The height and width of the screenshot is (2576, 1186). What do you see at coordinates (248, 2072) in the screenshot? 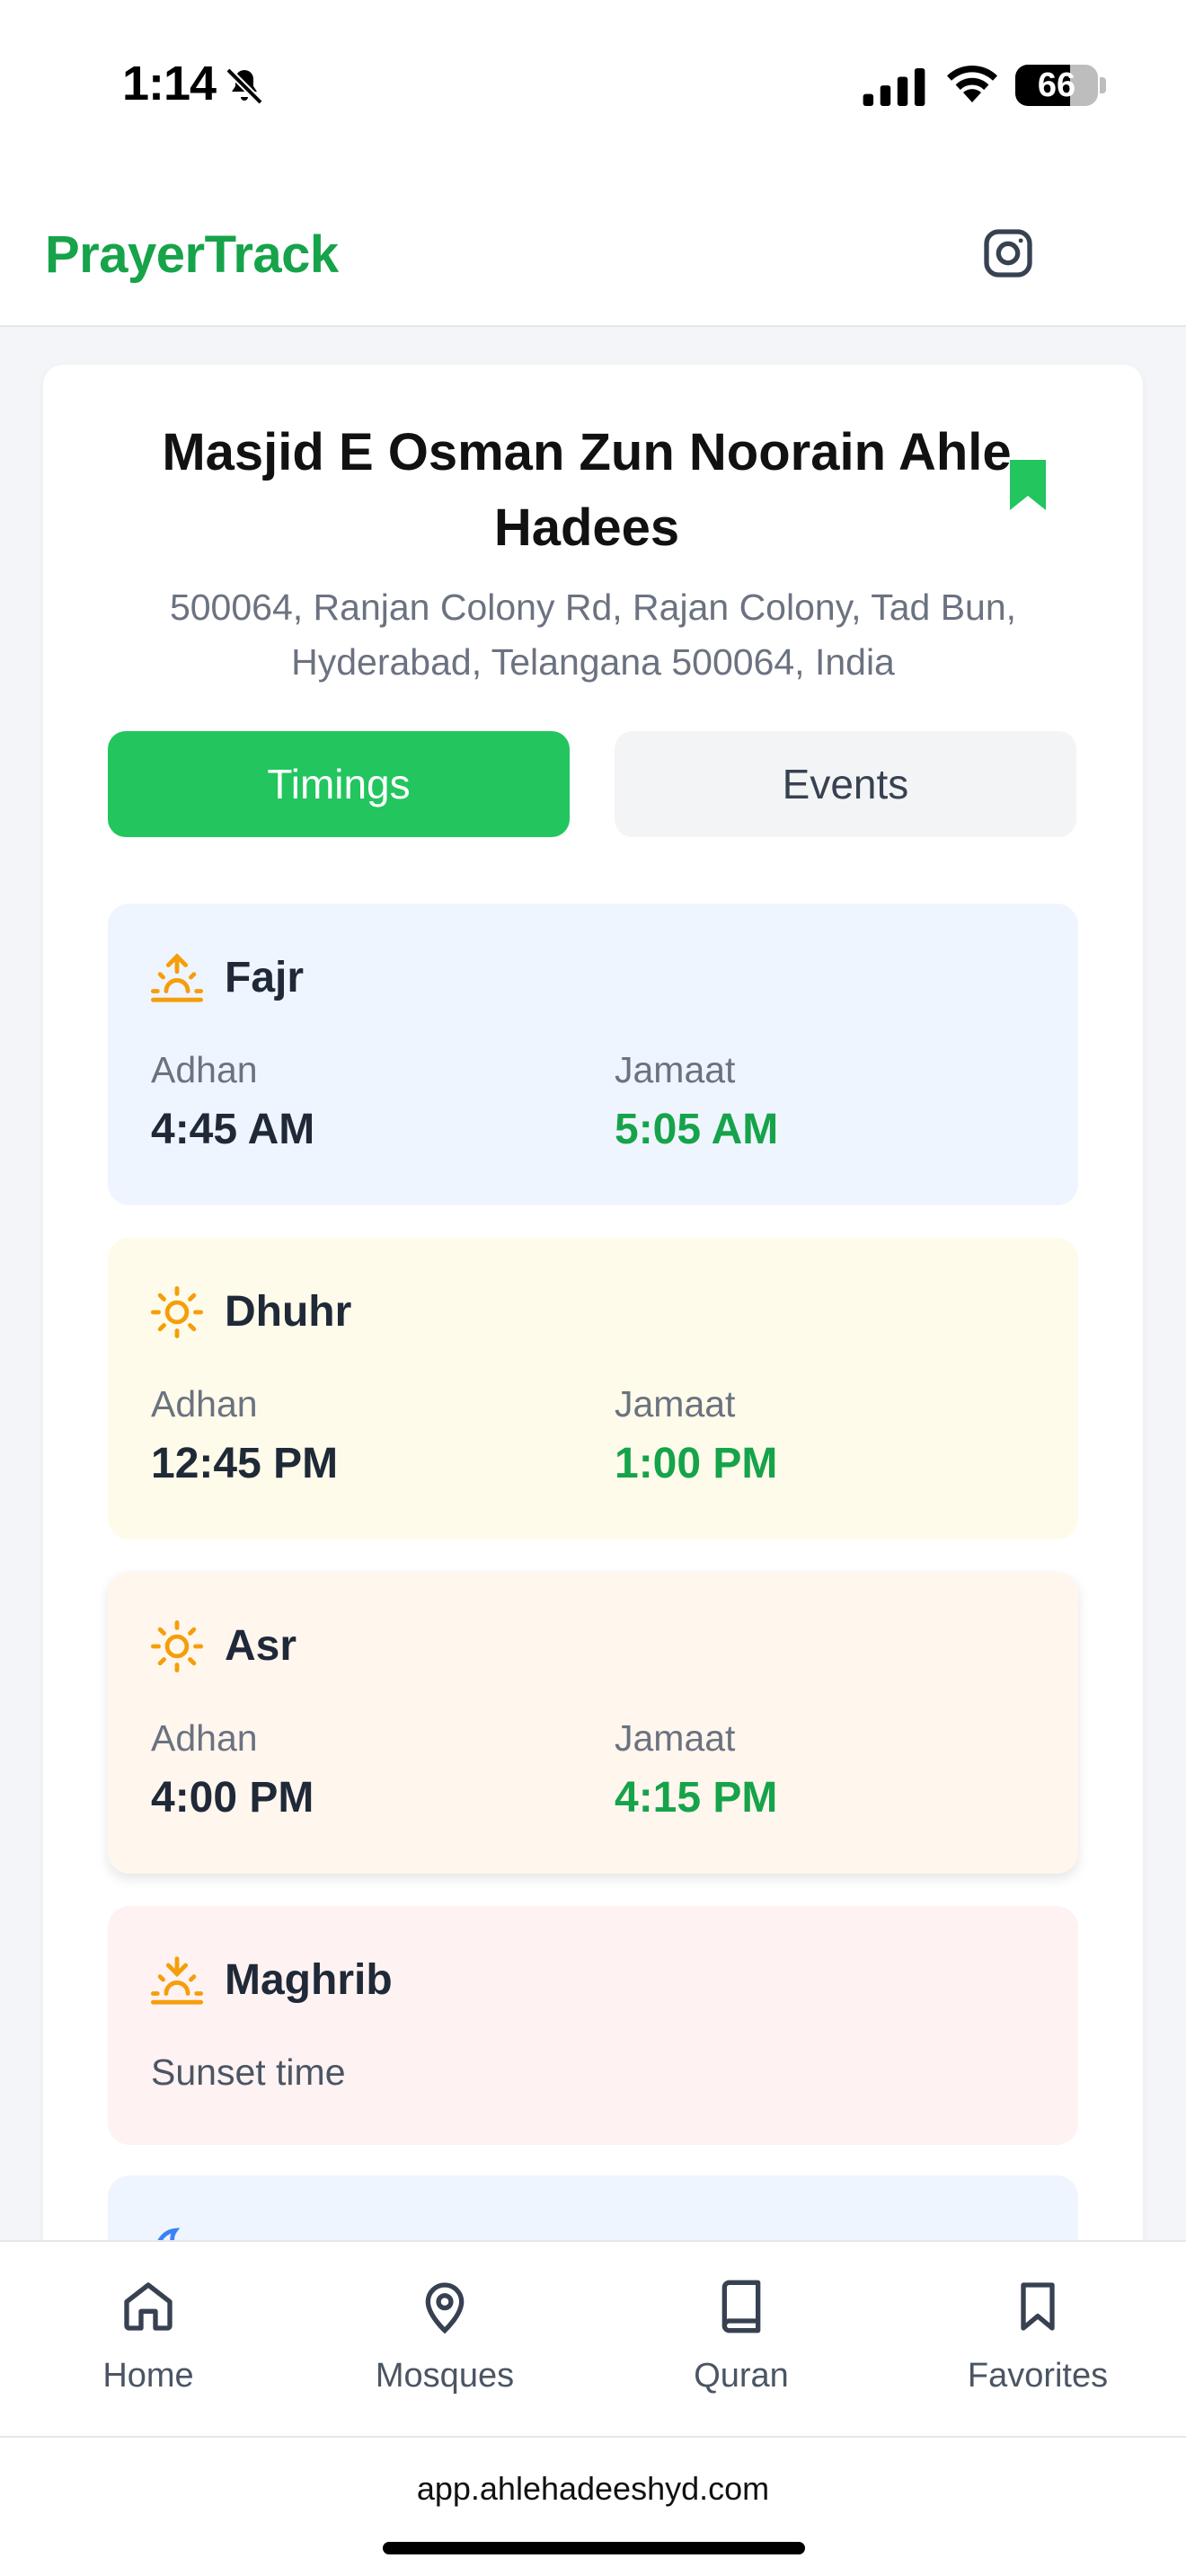
I see `prayer-note: Sunset time` at bounding box center [248, 2072].